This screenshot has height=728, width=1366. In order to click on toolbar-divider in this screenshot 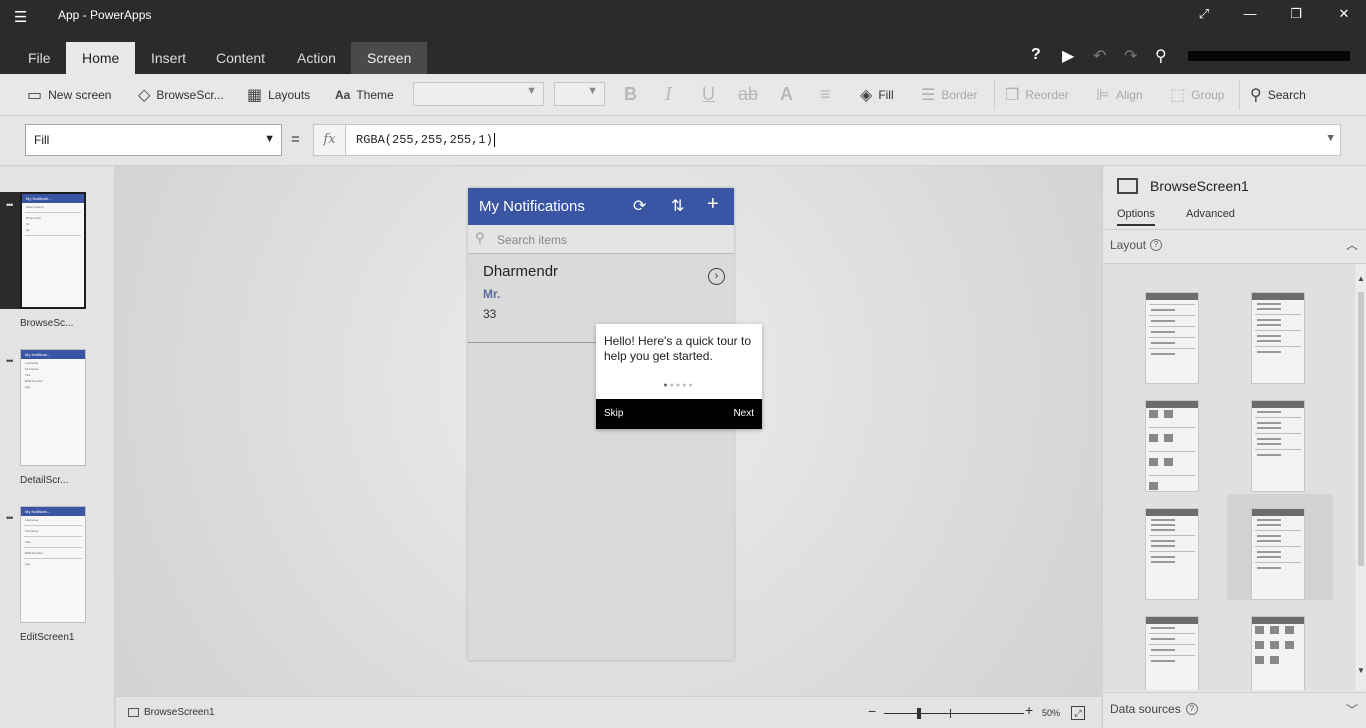, I will do `click(1239, 95)`.